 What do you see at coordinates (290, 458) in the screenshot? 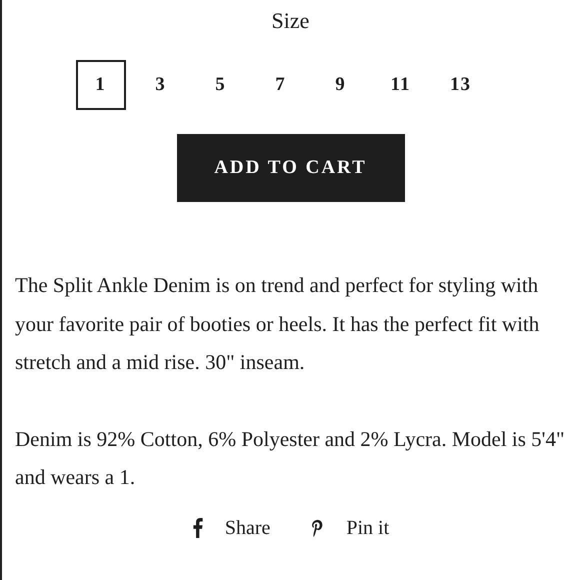
I see `description-paragraph: Denim is 92% Cotton, 6% Polyester and 2% Lycra. Model is 5'4" and wears a 1.` at bounding box center [290, 458].